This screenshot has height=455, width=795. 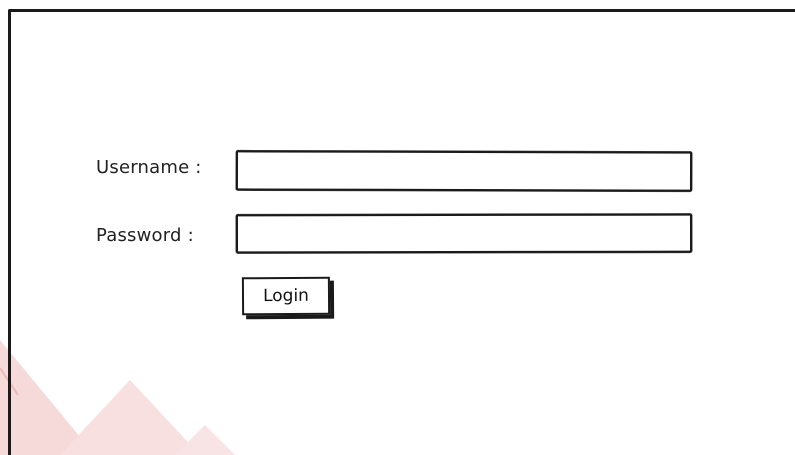 What do you see at coordinates (464, 233) in the screenshot?
I see `password-input` at bounding box center [464, 233].